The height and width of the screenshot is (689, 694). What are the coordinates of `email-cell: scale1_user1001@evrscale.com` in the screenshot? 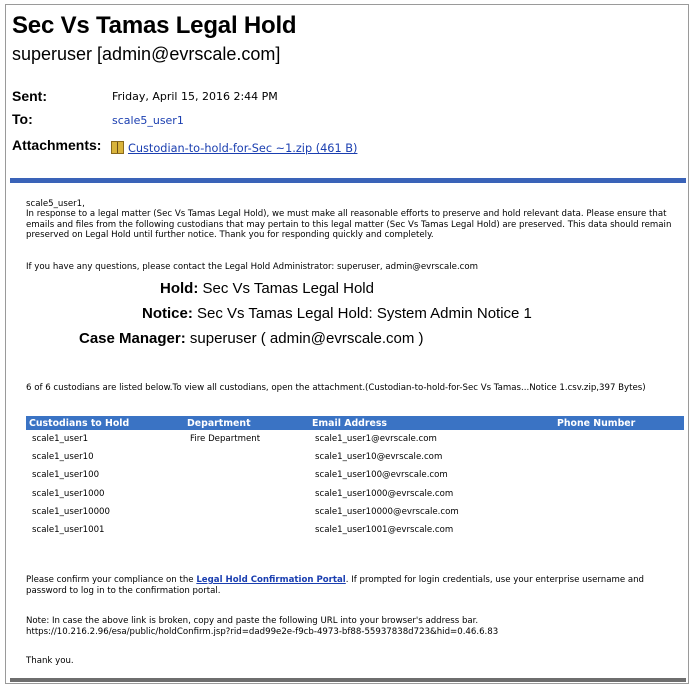 It's located at (384, 530).